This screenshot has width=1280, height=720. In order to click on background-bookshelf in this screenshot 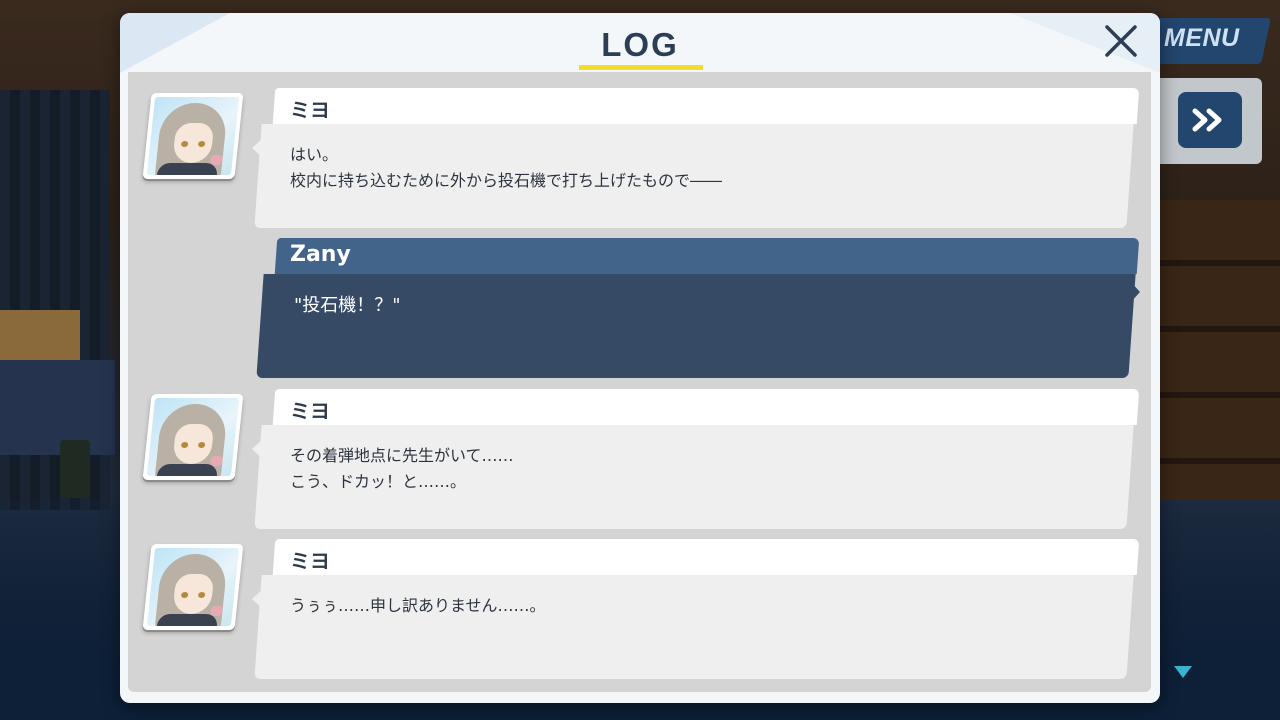, I will do `click(1220, 350)`.